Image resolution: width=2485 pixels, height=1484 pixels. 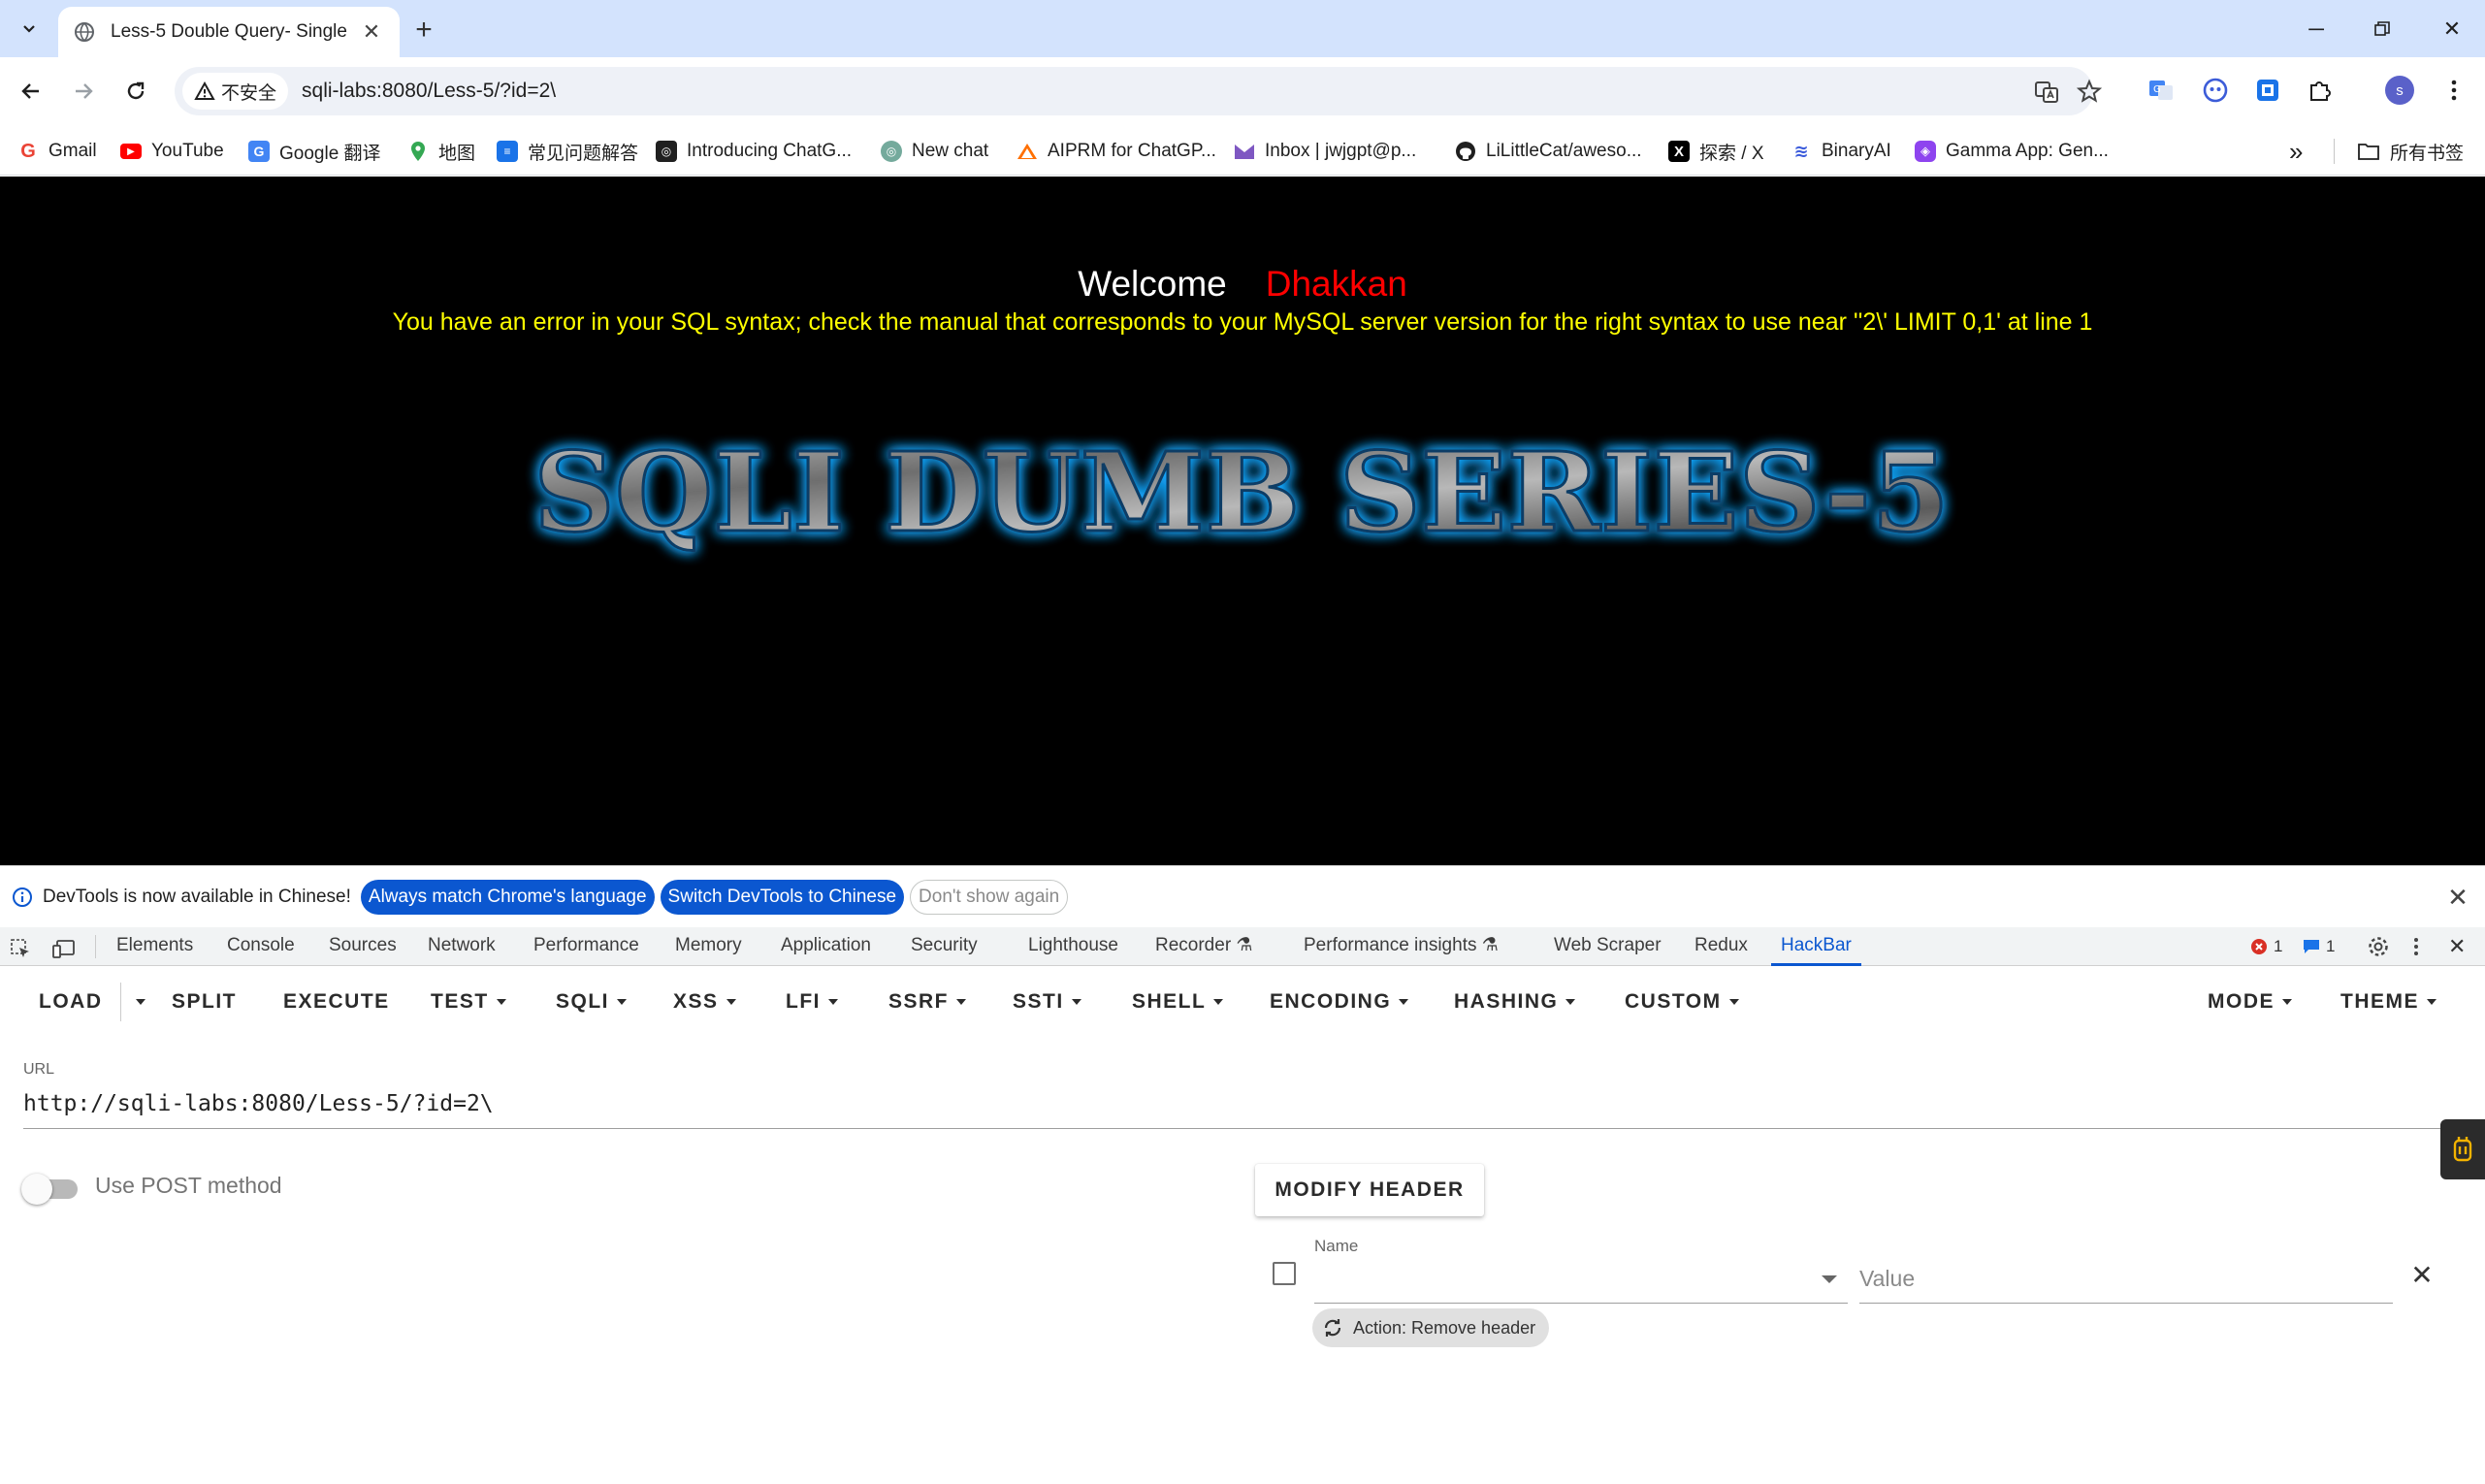 I want to click on bookmark-binaryai: ≋ BinaryAI, so click(x=1840, y=152).